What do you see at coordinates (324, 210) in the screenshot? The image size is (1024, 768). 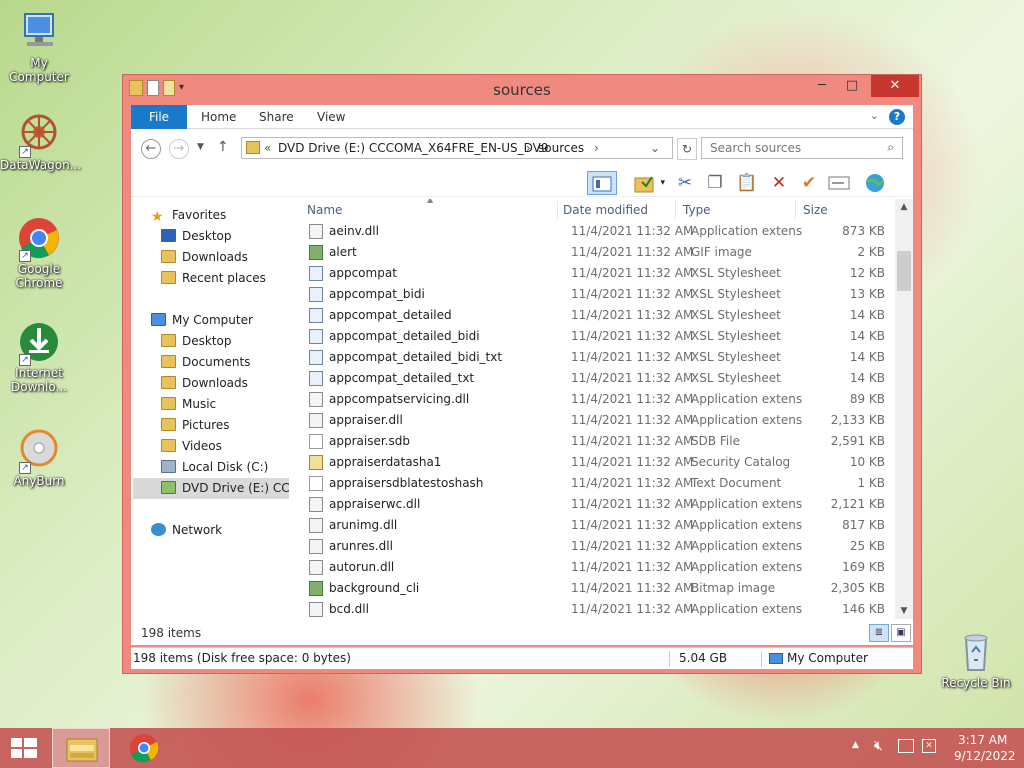 I see `column-header-name: Name` at bounding box center [324, 210].